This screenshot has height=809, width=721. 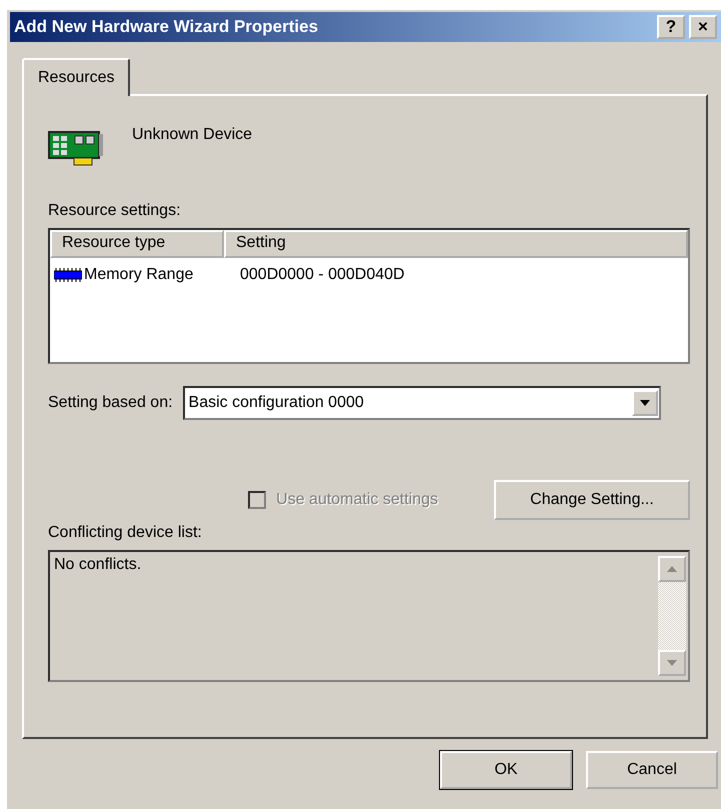 I want to click on circuit-board-icon, so click(x=76, y=149).